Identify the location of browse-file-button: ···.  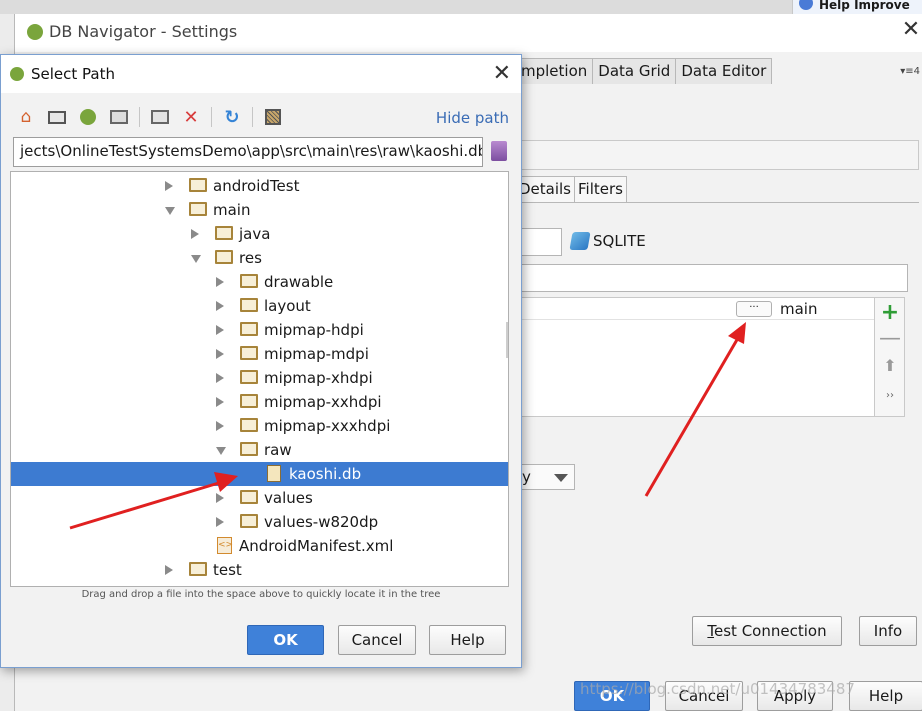
(754, 309).